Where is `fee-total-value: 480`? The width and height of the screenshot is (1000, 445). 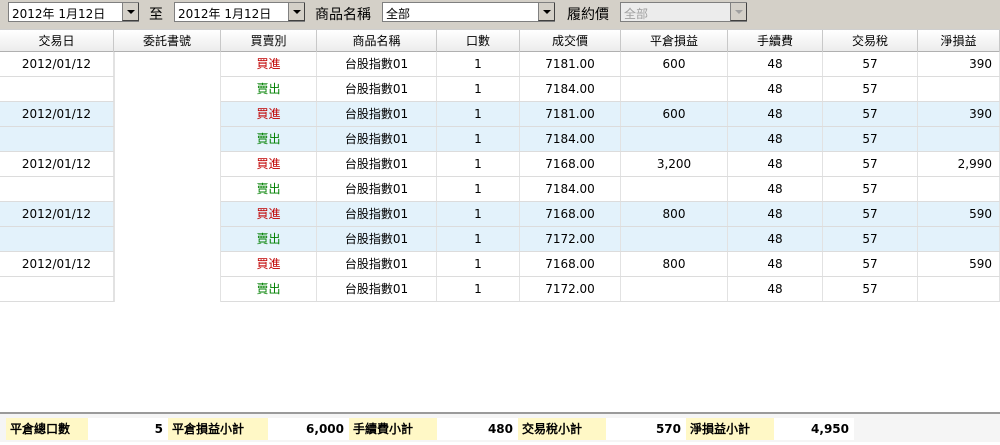
fee-total-value: 480 is located at coordinates (477, 429).